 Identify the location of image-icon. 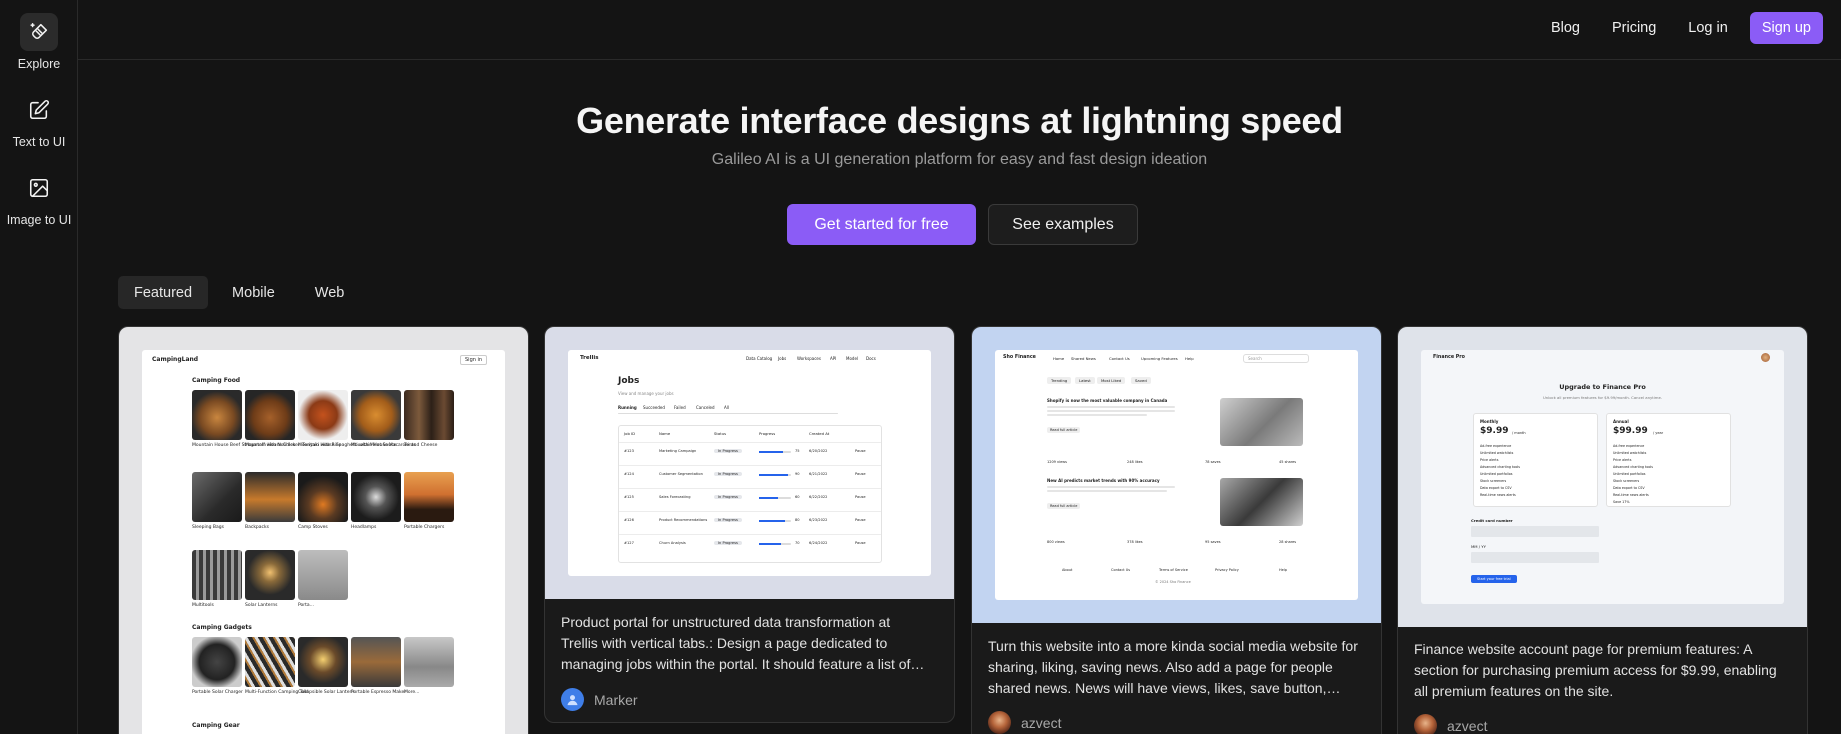
(39, 188).